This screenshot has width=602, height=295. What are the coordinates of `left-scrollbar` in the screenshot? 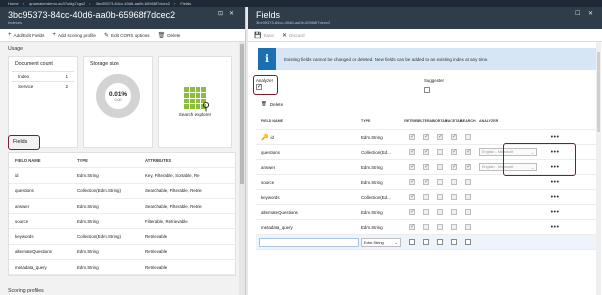 It's located at (242, 168).